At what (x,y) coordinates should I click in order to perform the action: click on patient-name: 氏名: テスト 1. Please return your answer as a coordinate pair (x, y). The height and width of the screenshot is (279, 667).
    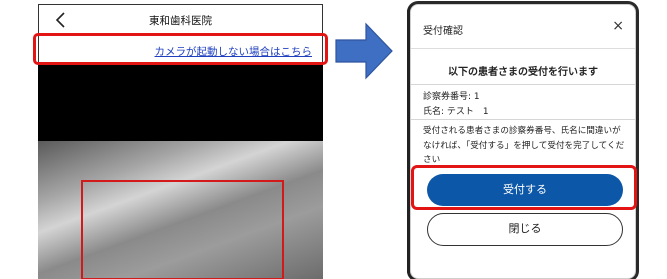
    Looking at the image, I should click on (456, 112).